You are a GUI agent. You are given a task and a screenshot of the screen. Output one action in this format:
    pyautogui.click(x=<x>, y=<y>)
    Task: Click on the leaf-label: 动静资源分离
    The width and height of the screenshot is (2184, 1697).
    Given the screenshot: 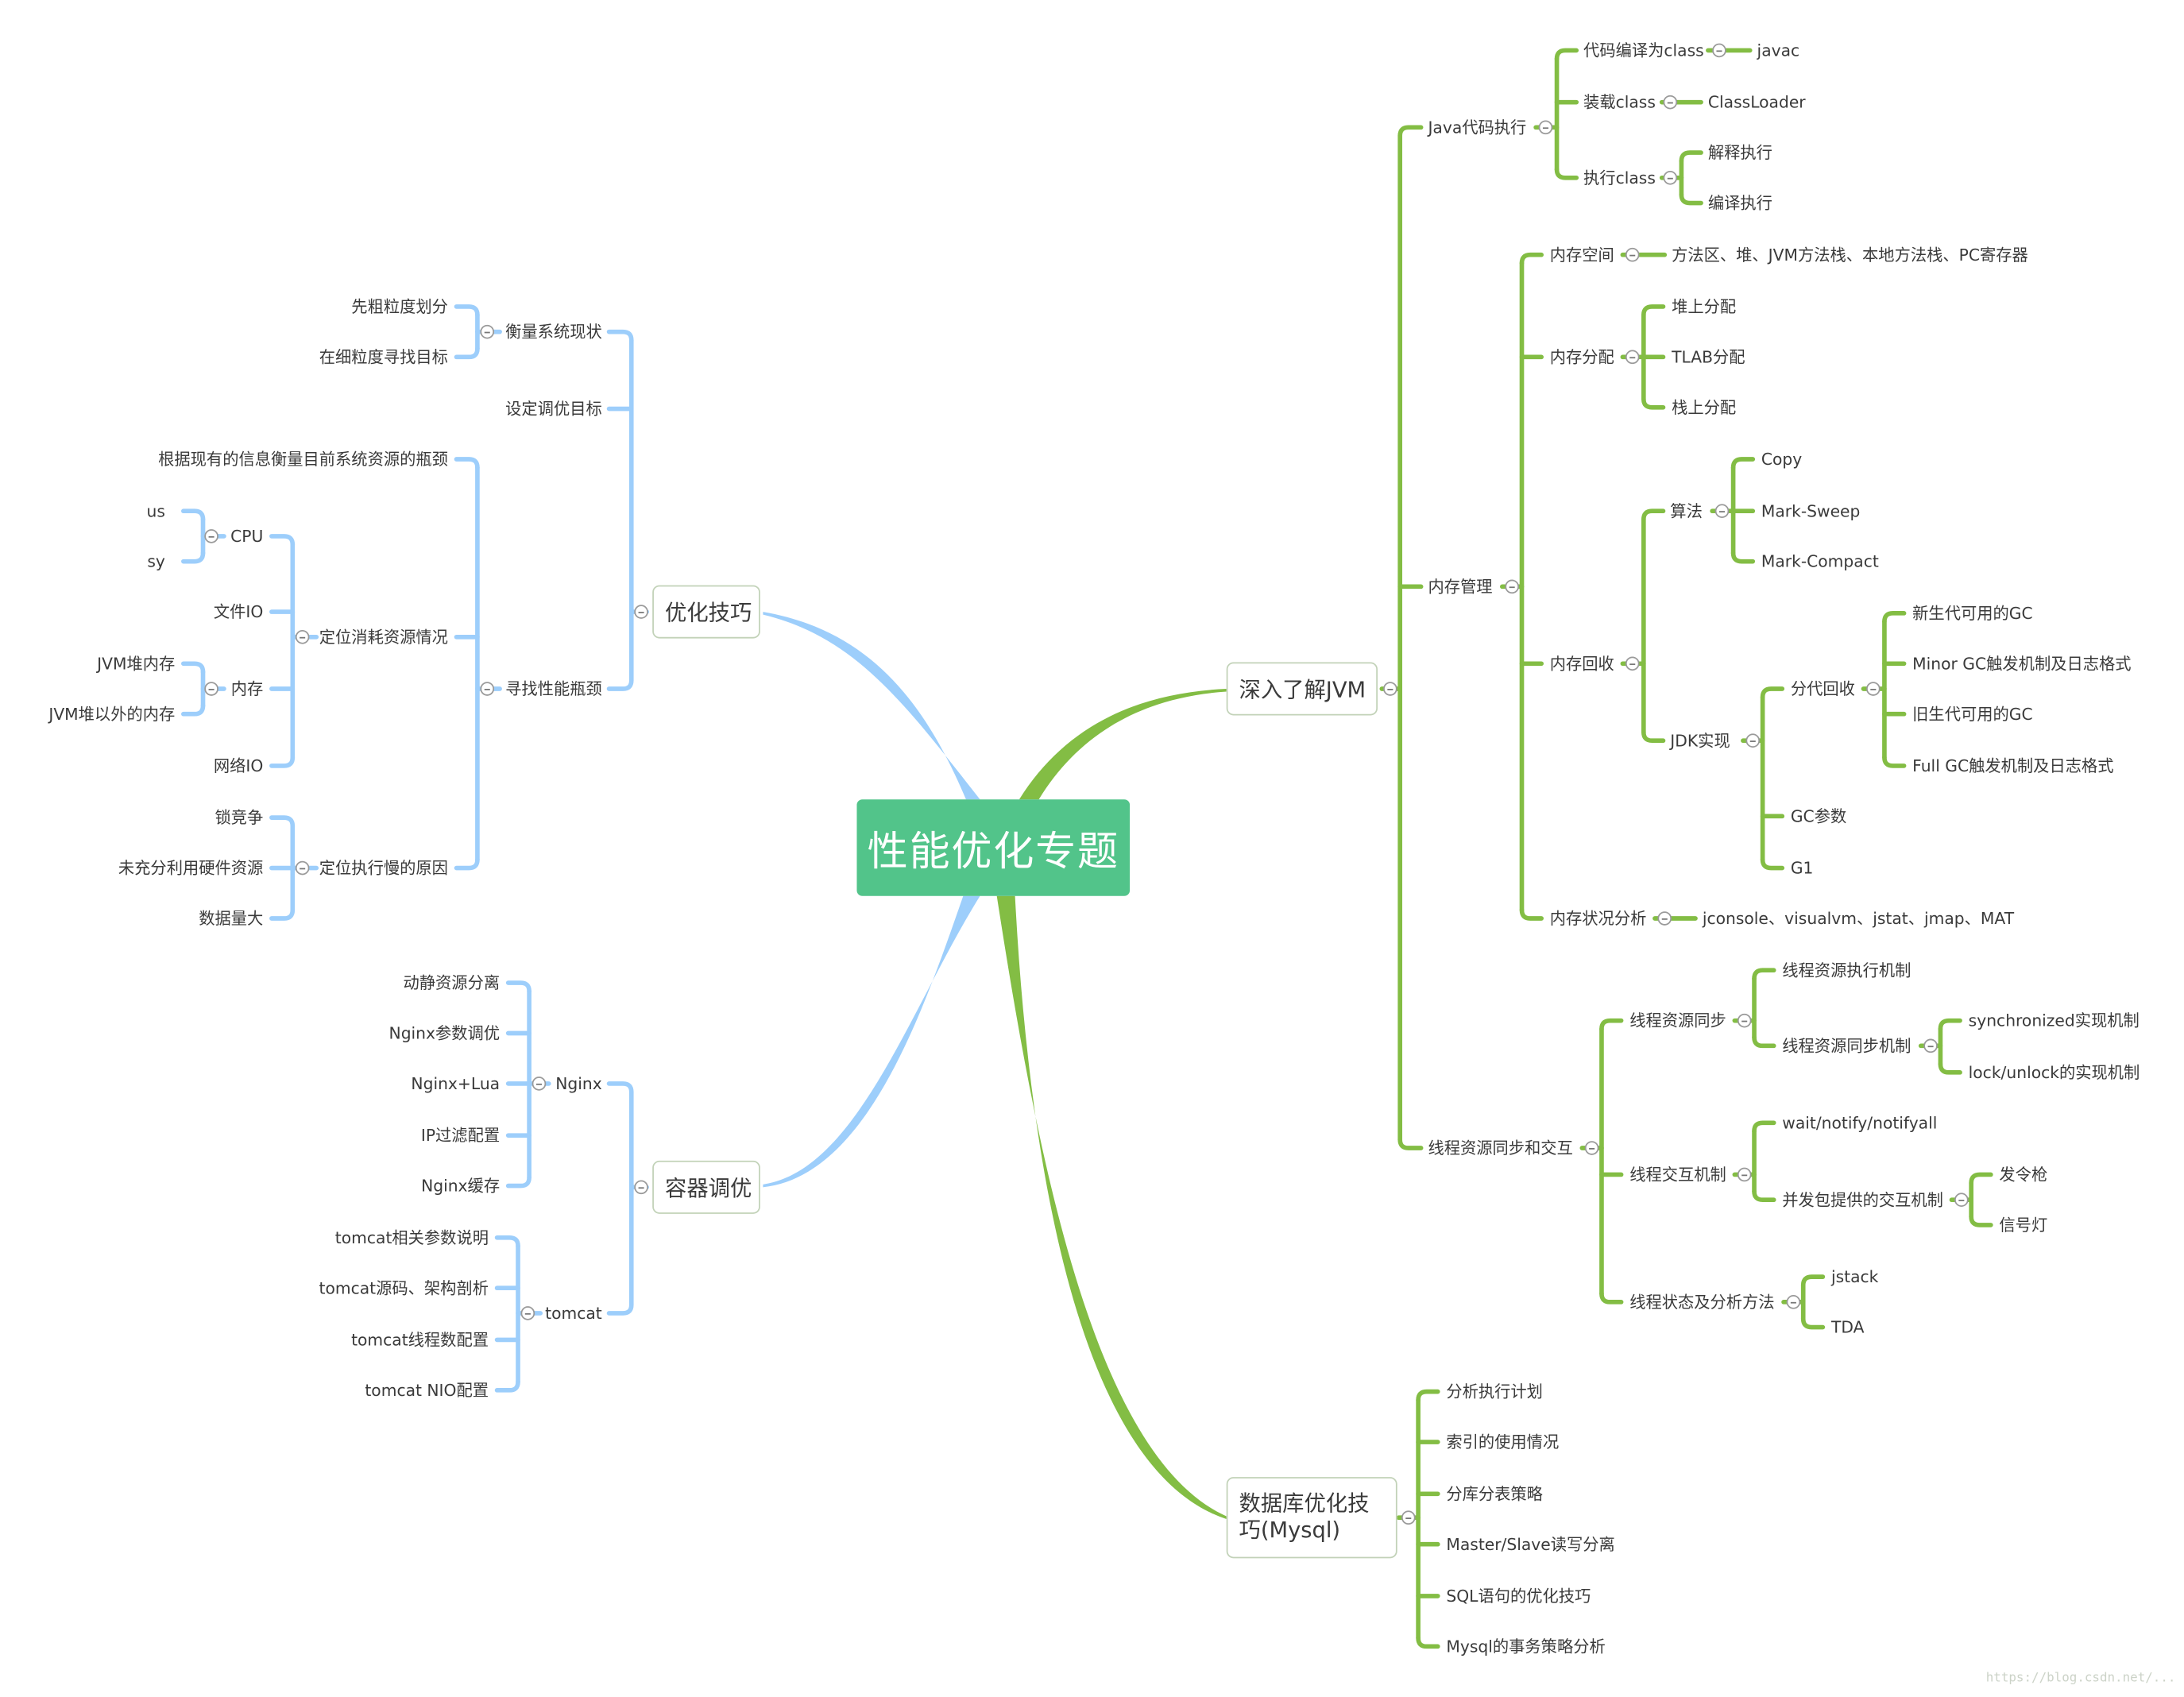 What is the action you would take?
    pyautogui.click(x=452, y=983)
    